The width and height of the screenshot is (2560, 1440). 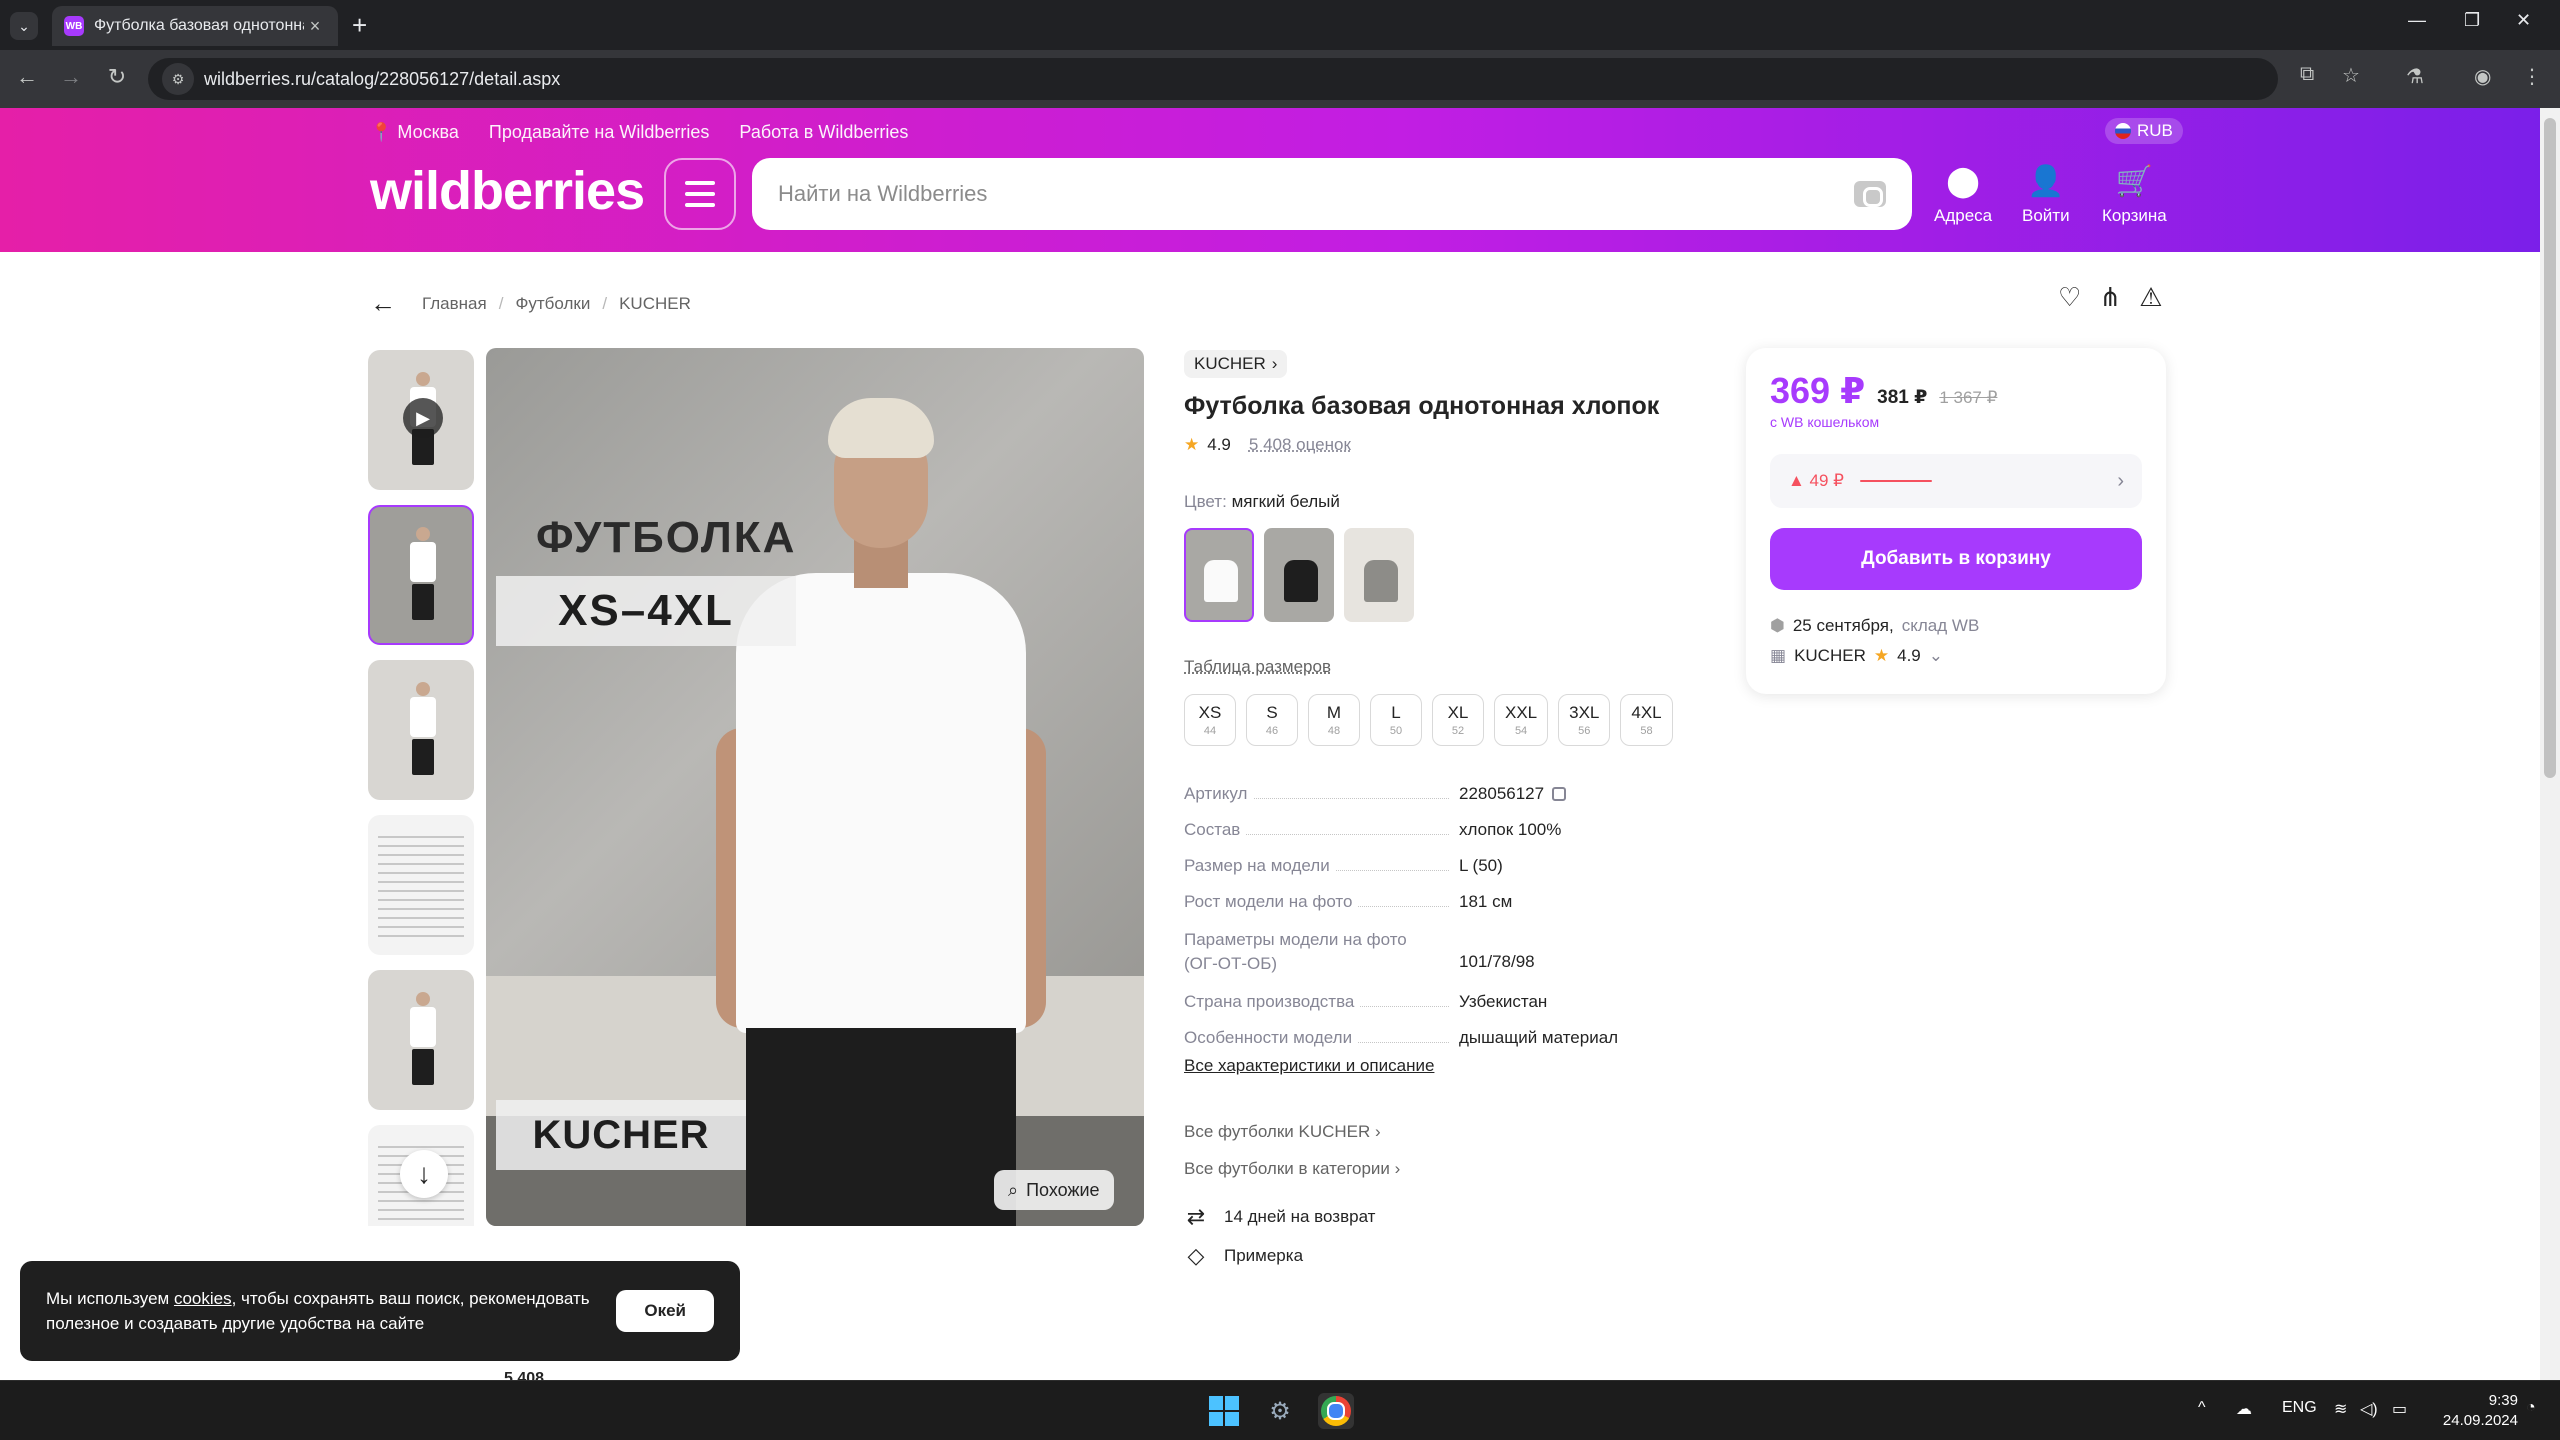 I want to click on settings-gear-icon: ⚙, so click(x=1280, y=1411).